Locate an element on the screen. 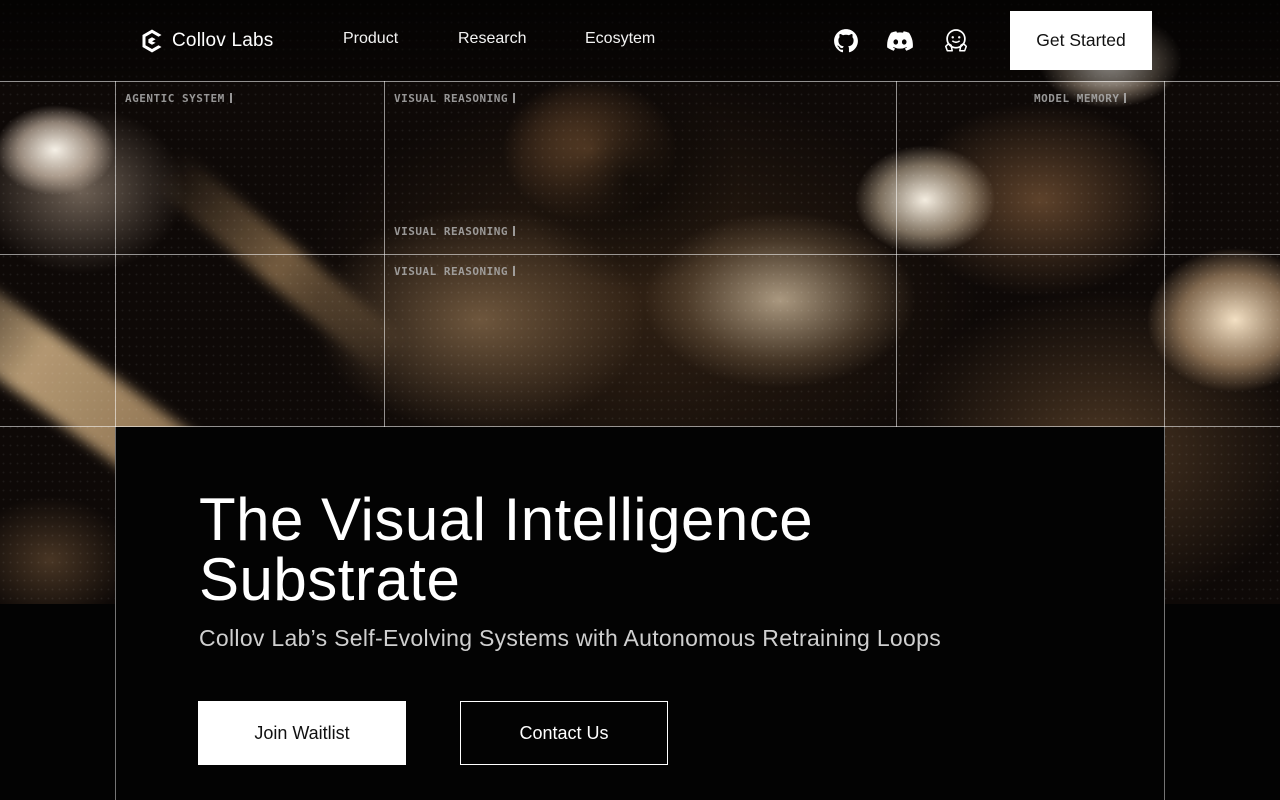 The height and width of the screenshot is (800, 1280). discord-icon is located at coordinates (900, 41).